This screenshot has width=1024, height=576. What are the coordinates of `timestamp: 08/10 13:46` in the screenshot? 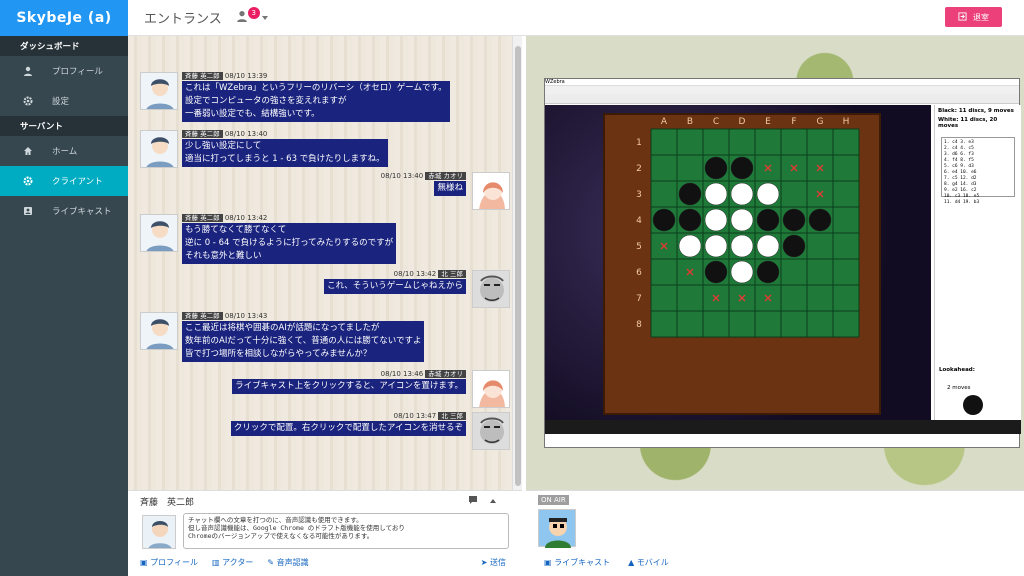 It's located at (402, 374).